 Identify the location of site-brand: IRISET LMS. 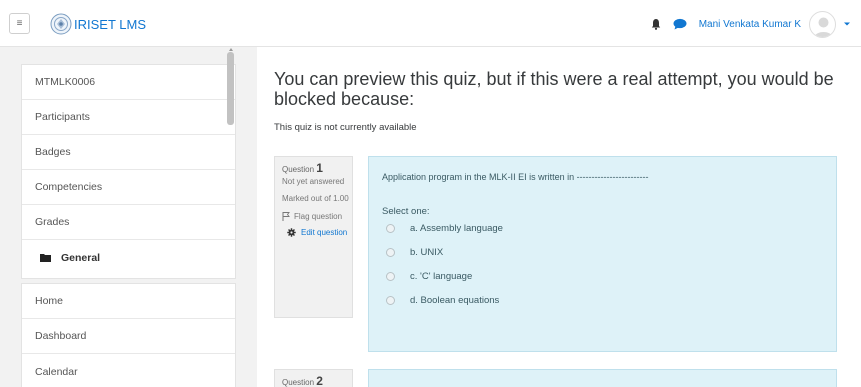
(98, 24).